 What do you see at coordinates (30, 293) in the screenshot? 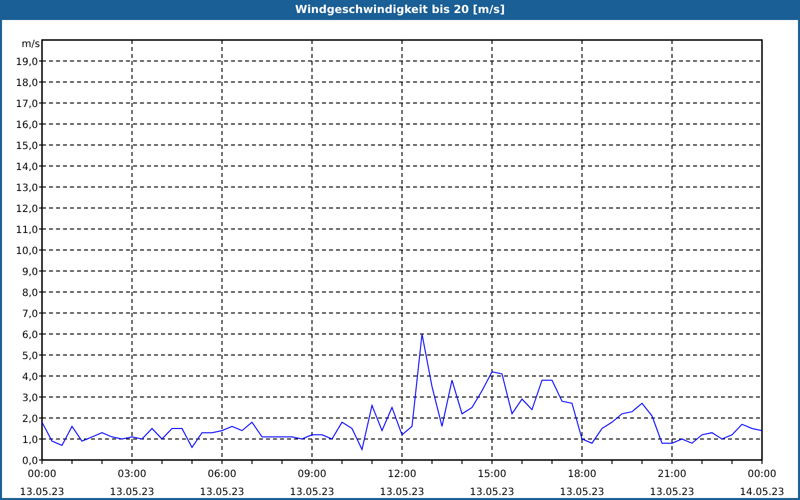
I see `y-tick-label: 8,0` at bounding box center [30, 293].